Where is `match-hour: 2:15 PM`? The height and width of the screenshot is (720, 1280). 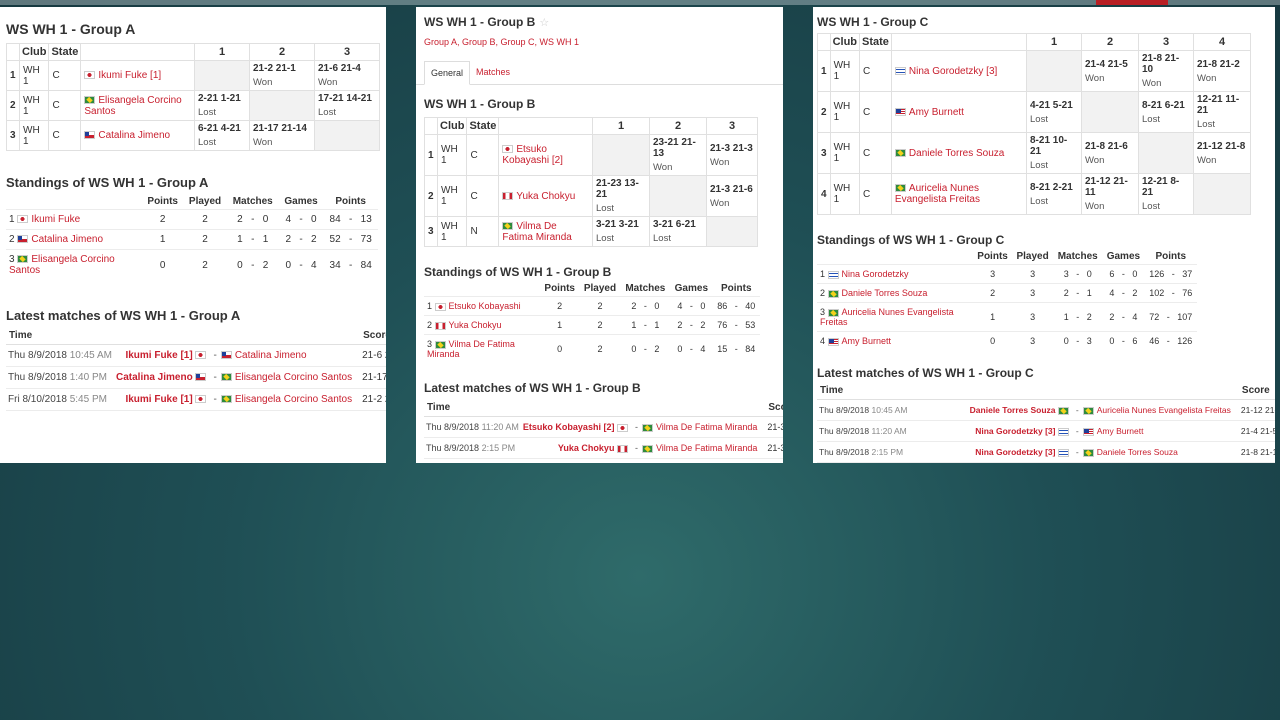
match-hour: 2:15 PM is located at coordinates (887, 452).